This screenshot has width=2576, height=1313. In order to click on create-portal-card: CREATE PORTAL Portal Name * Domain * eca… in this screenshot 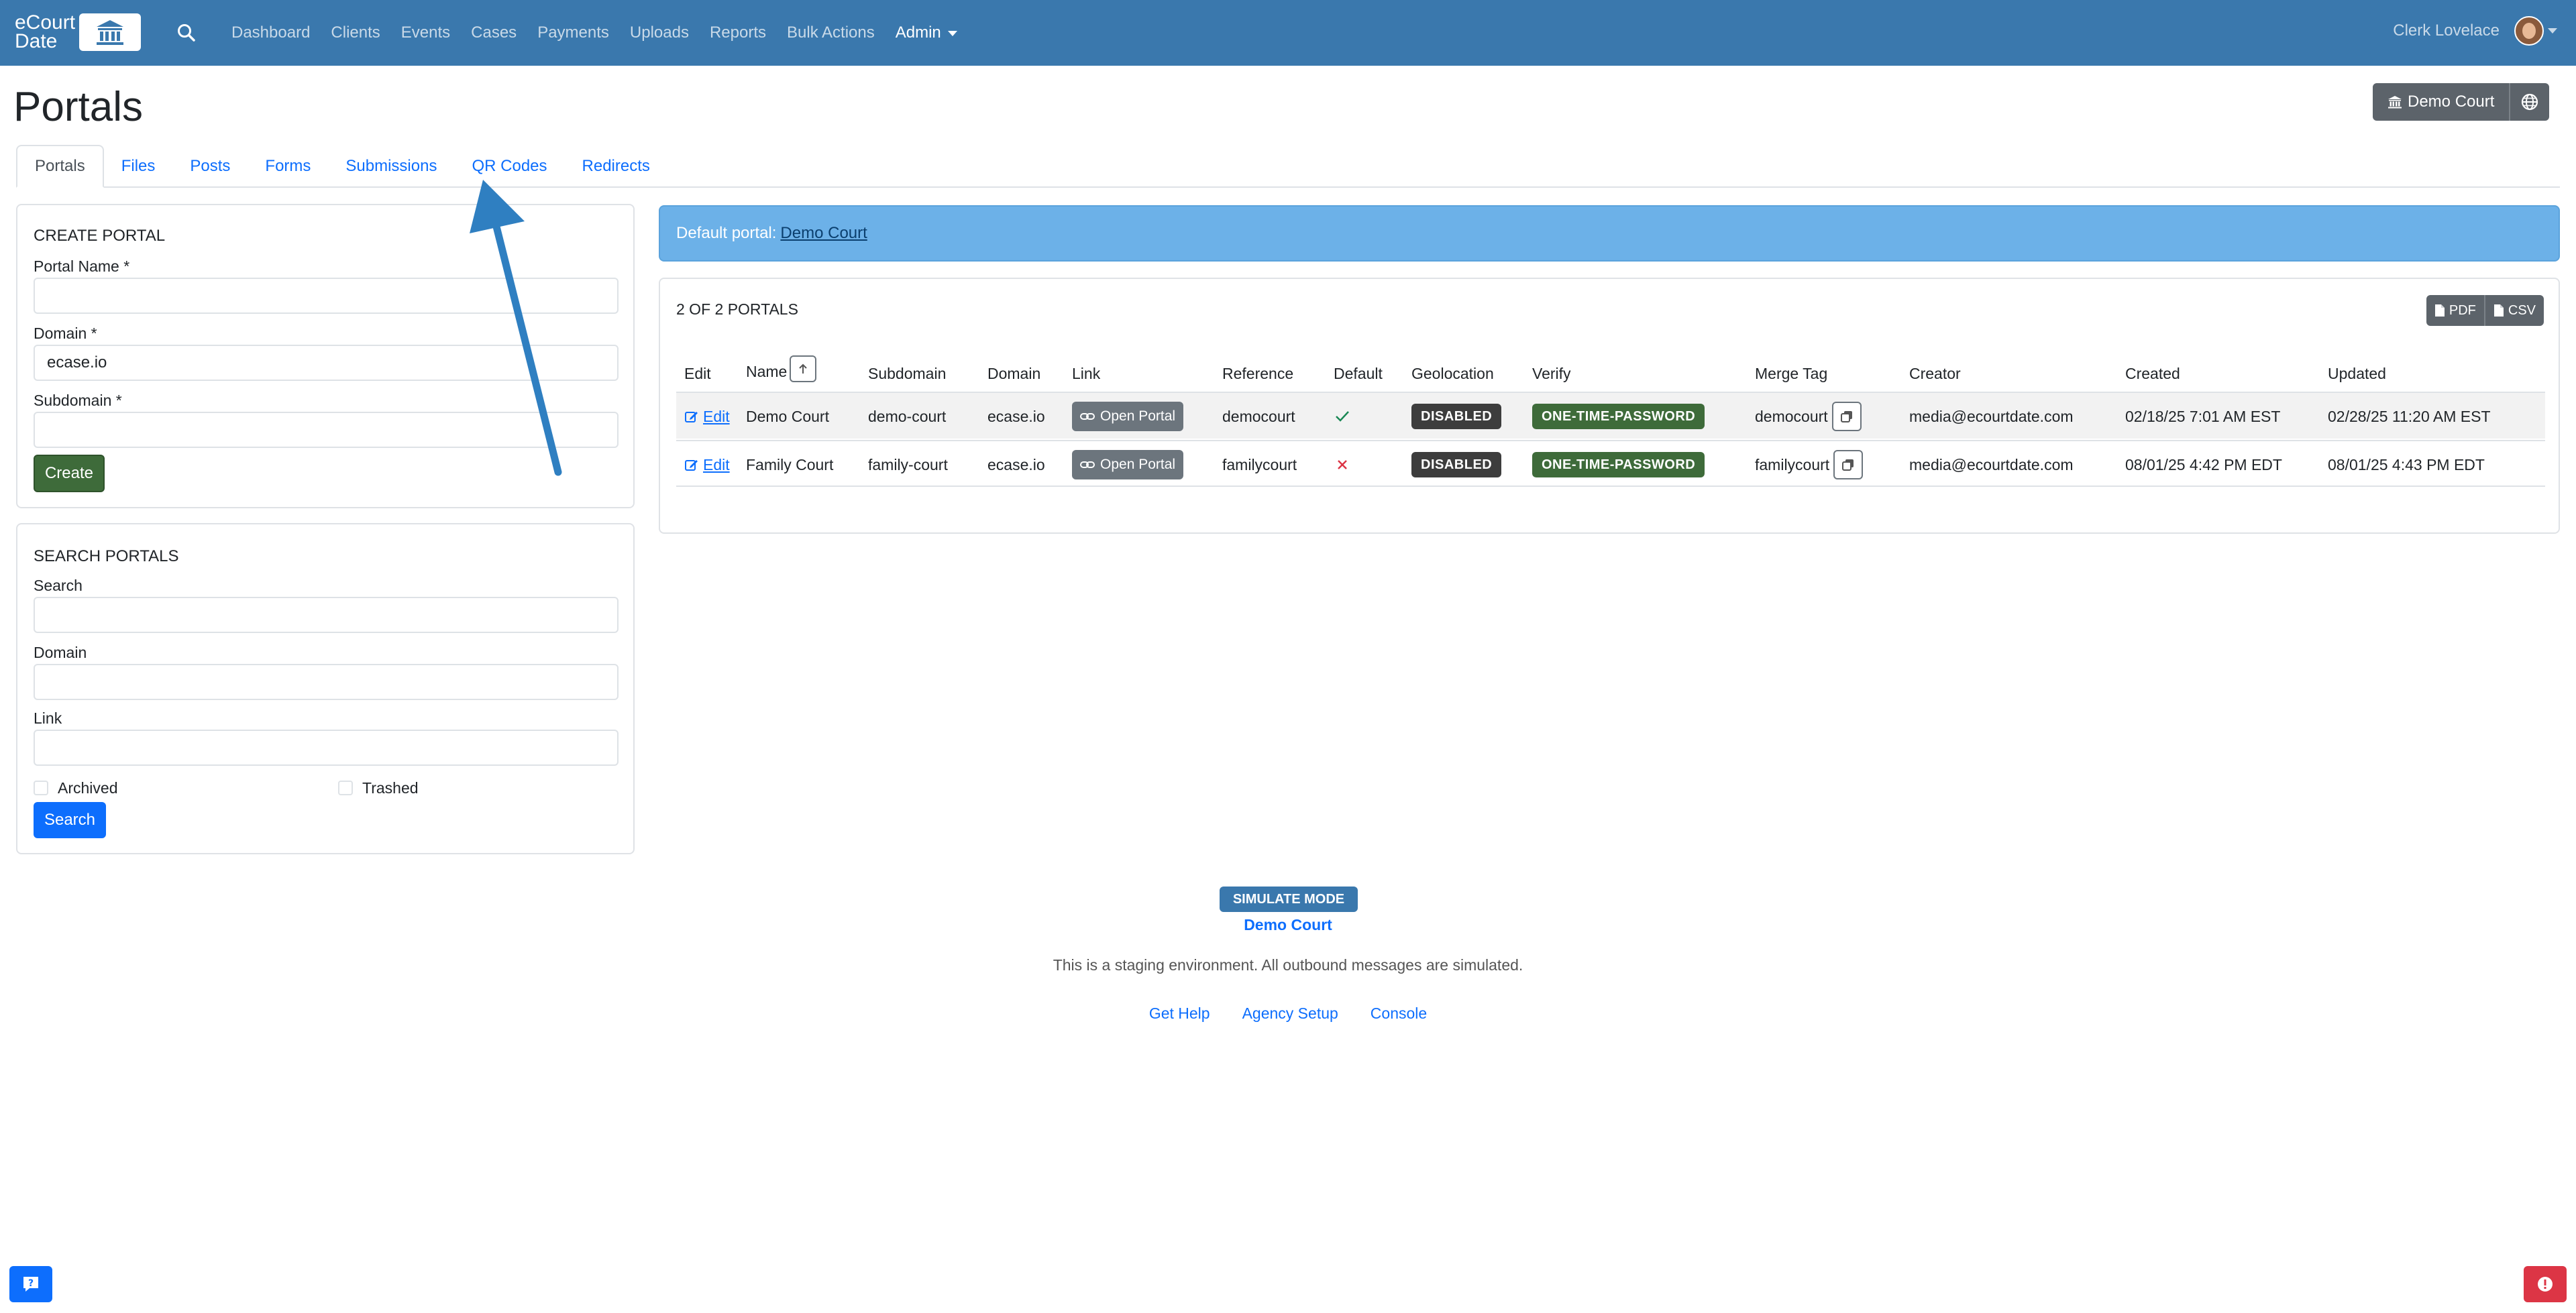, I will do `click(325, 356)`.